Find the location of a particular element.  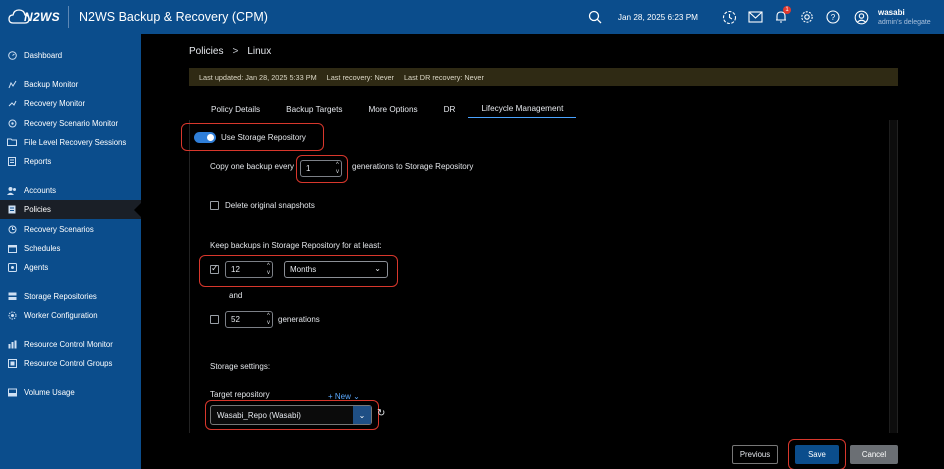

panel-scrollbar is located at coordinates (893, 276).